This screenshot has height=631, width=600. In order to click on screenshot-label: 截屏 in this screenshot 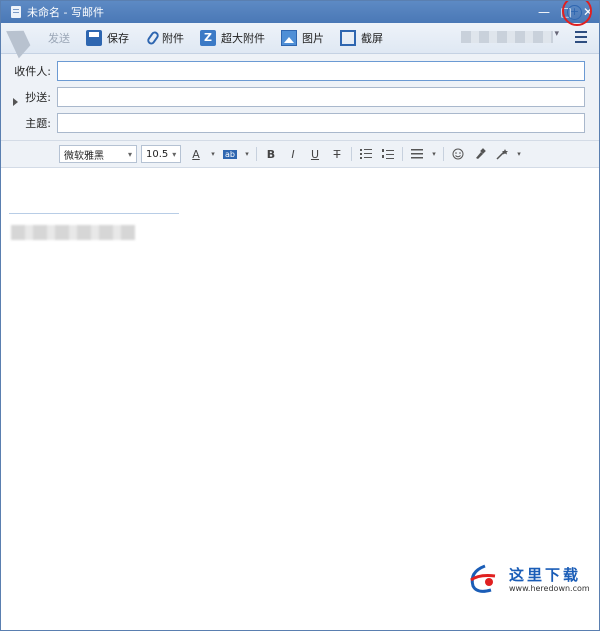, I will do `click(372, 38)`.